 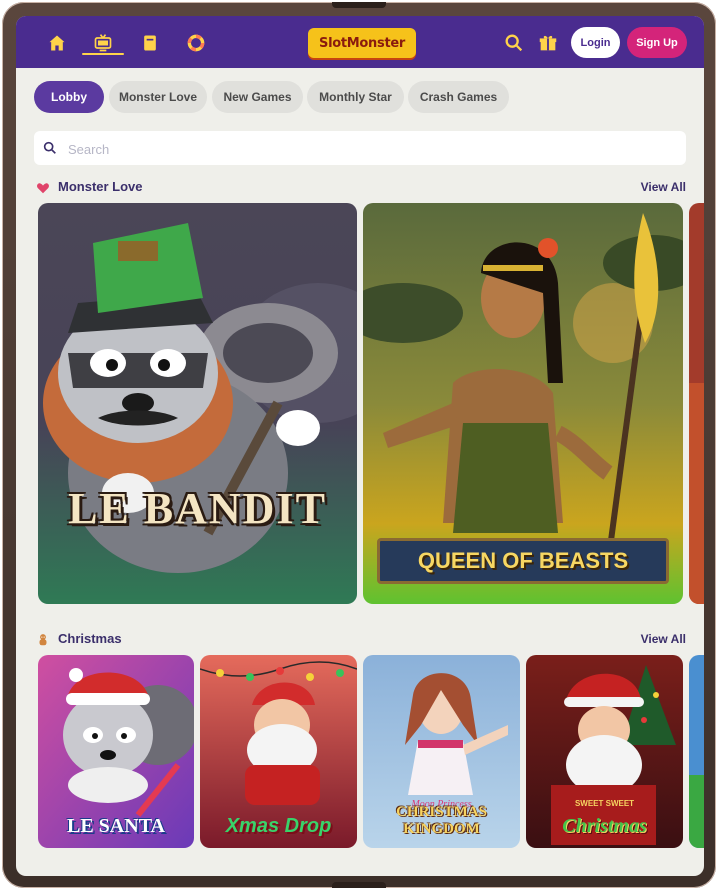 I want to click on game-title: Xmas Drop, so click(x=278, y=826).